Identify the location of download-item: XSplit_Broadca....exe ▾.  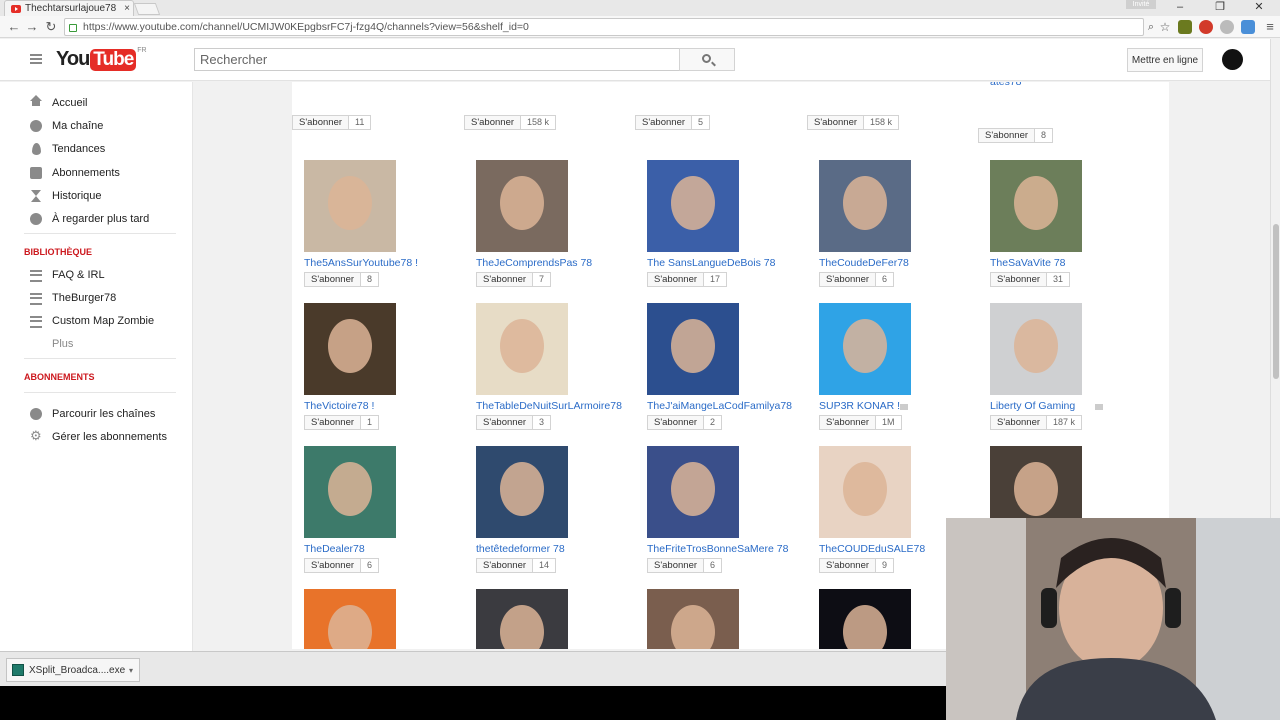
(73, 670).